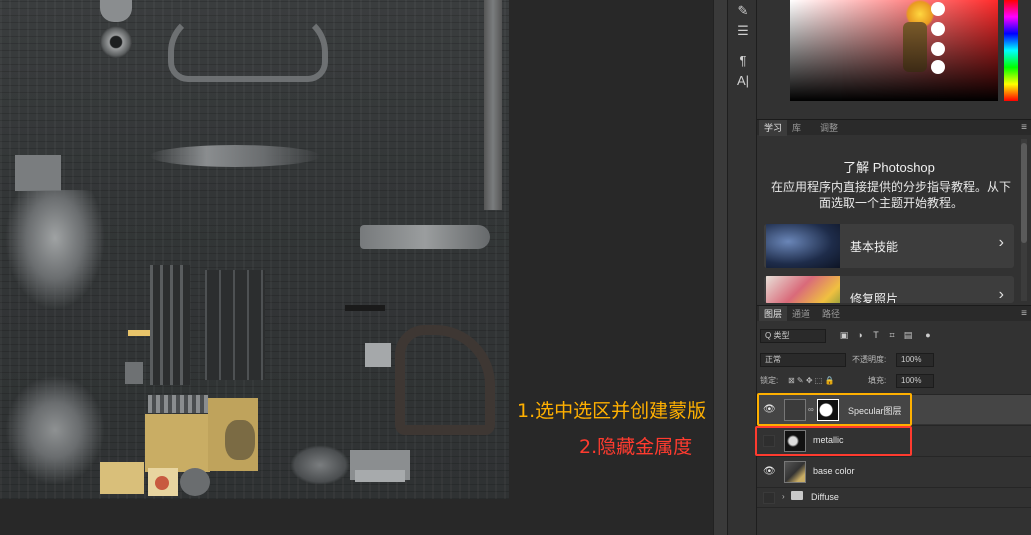  What do you see at coordinates (829, 128) in the screenshot?
I see `tab-adjustments: 调整` at bounding box center [829, 128].